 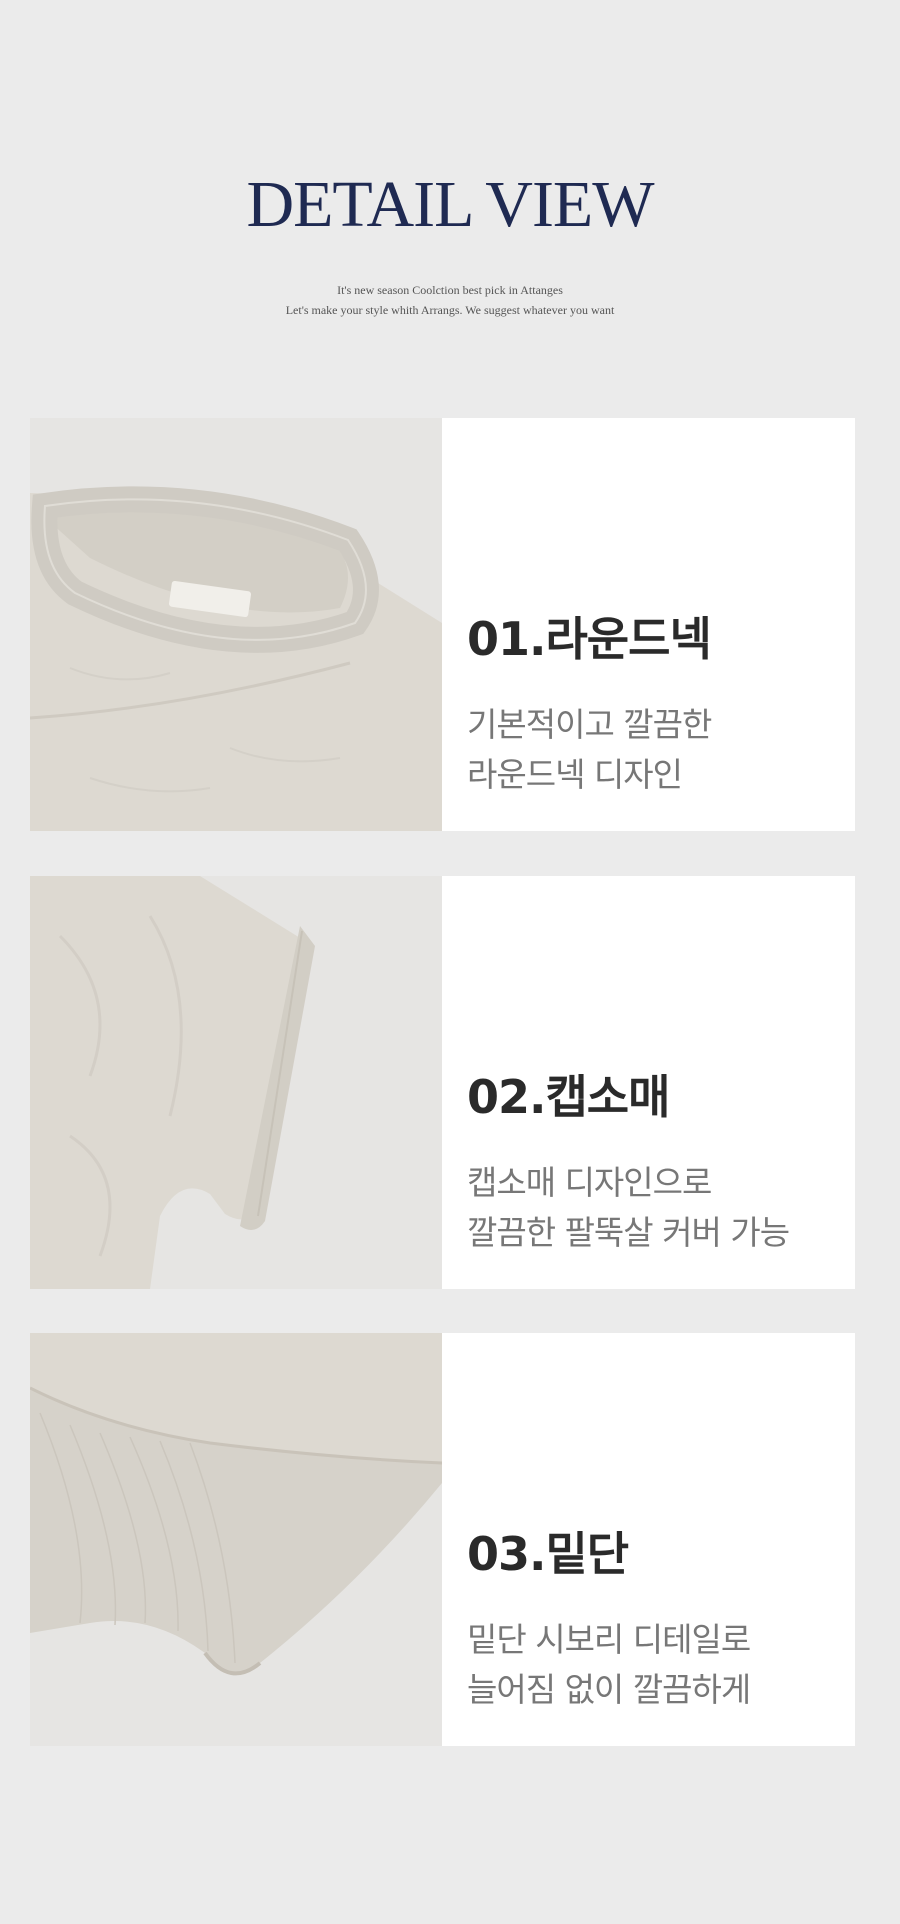 What do you see at coordinates (589, 639) in the screenshot?
I see `feature-title: 01.라운드넥` at bounding box center [589, 639].